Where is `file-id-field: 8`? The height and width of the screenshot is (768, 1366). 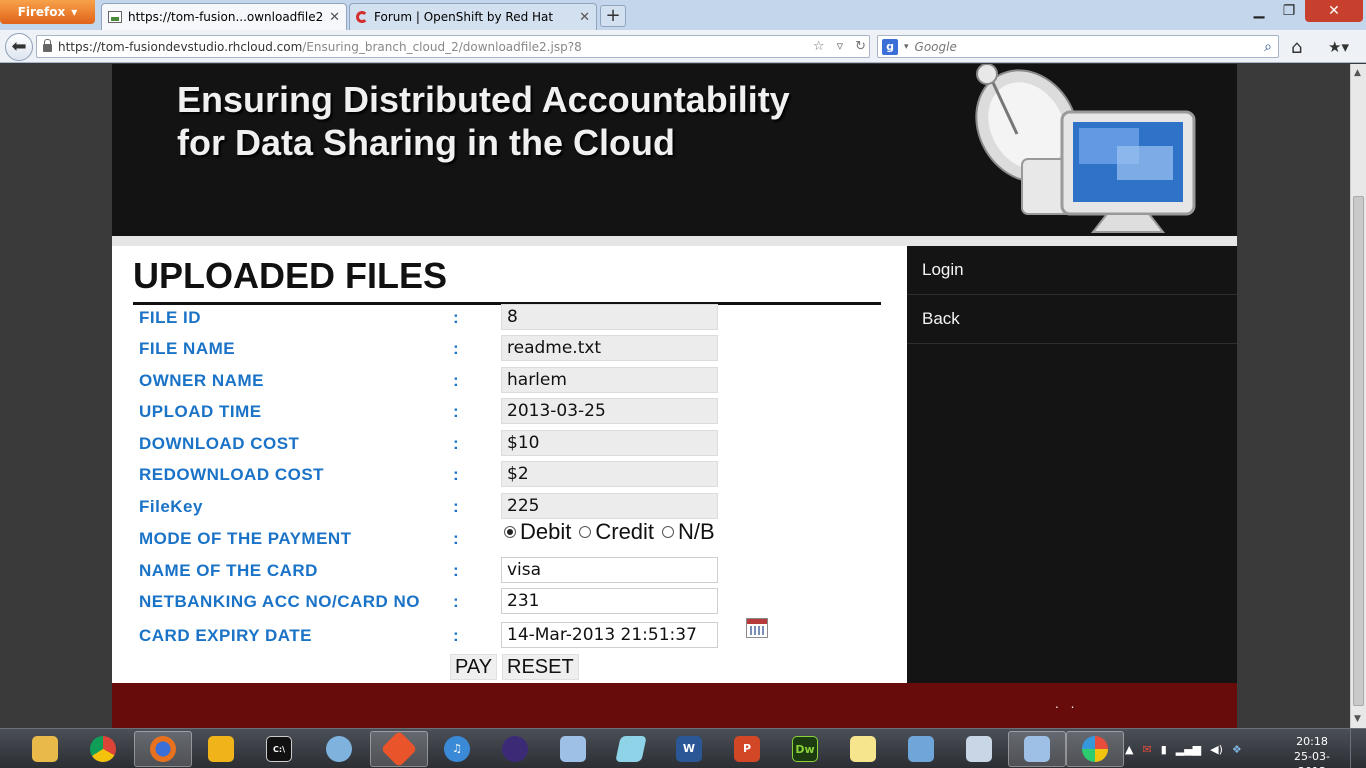 file-id-field: 8 is located at coordinates (609, 317).